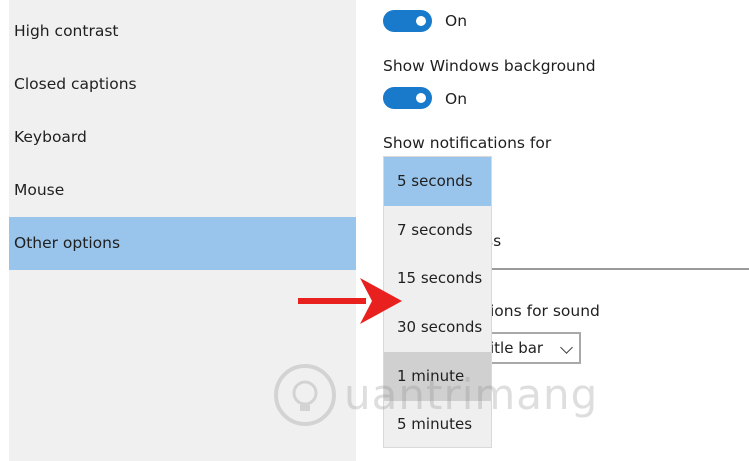 Image resolution: width=749 pixels, height=461 pixels. I want to click on watermark-logo-icon, so click(305, 395).